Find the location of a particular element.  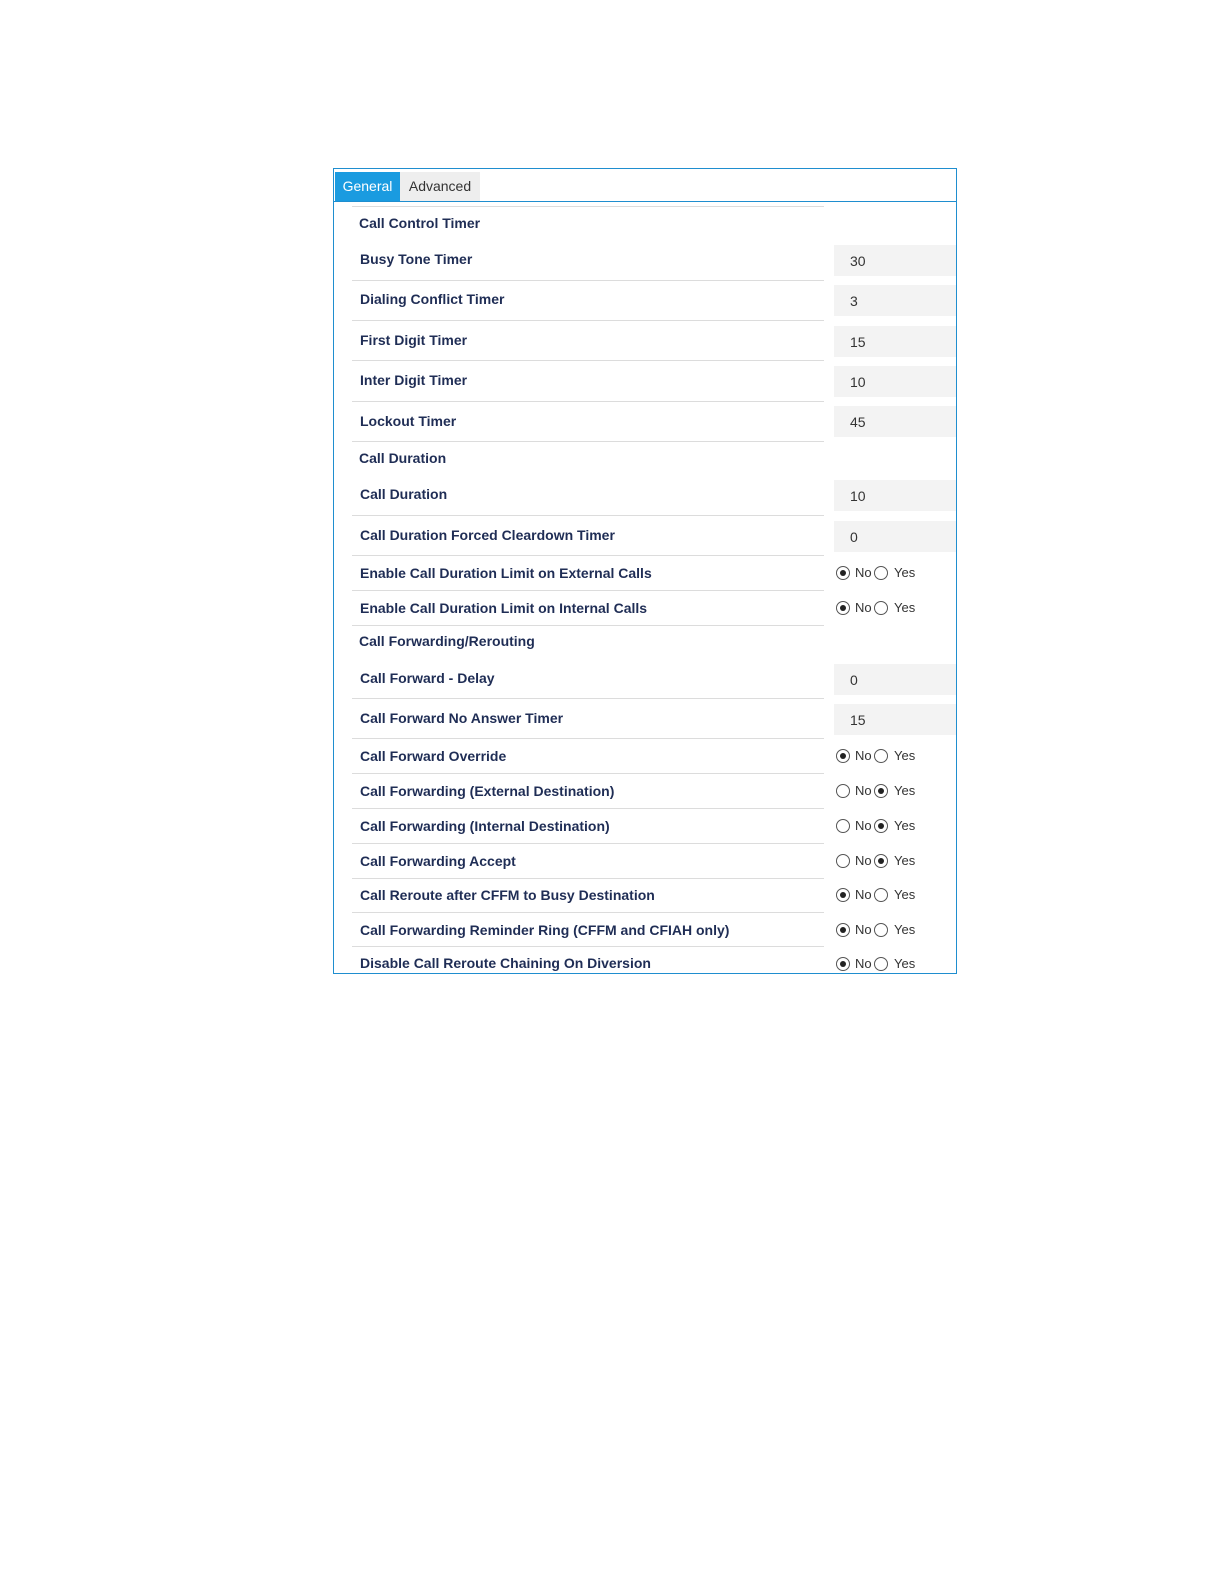

first-digit-timer-label: First Digit Timer is located at coordinates (414, 340).